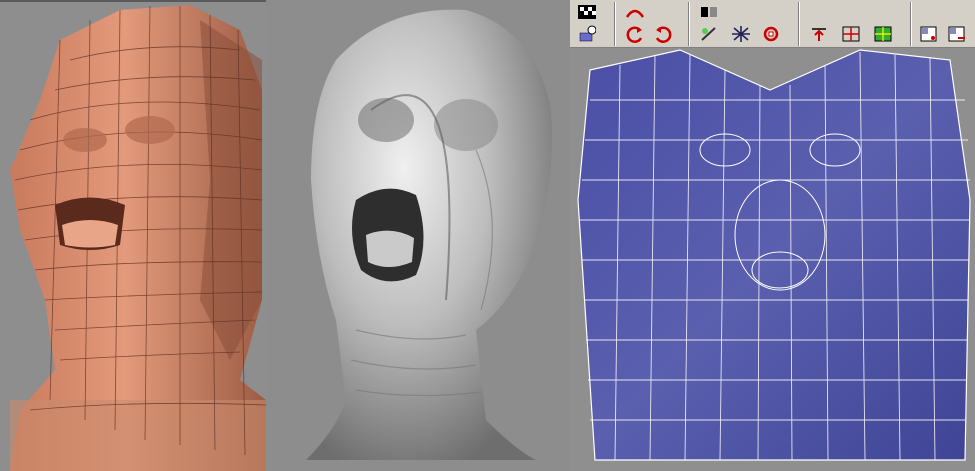  What do you see at coordinates (133, 1) in the screenshot?
I see `viewport-border` at bounding box center [133, 1].